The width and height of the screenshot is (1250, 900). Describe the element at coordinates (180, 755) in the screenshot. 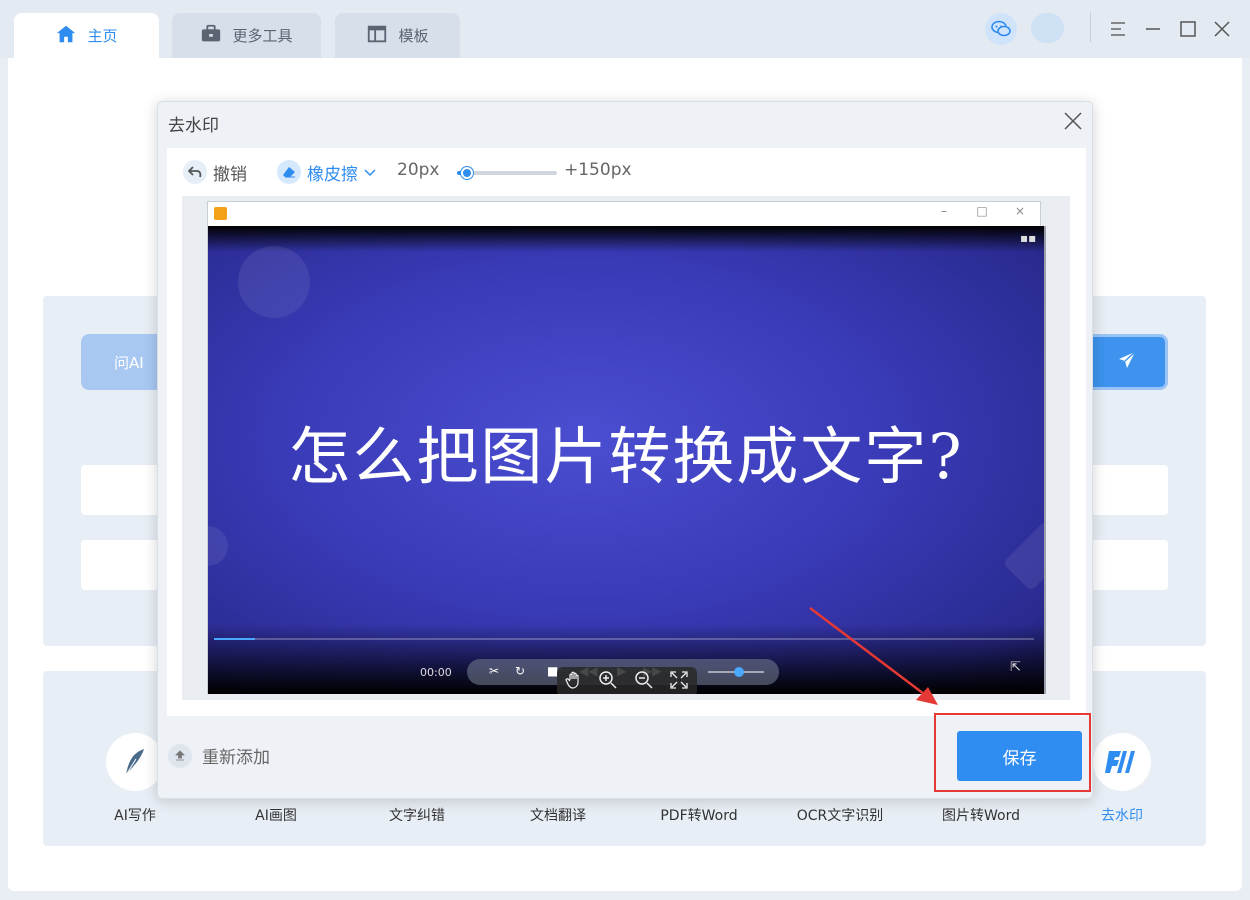

I see `upload-icon` at that location.